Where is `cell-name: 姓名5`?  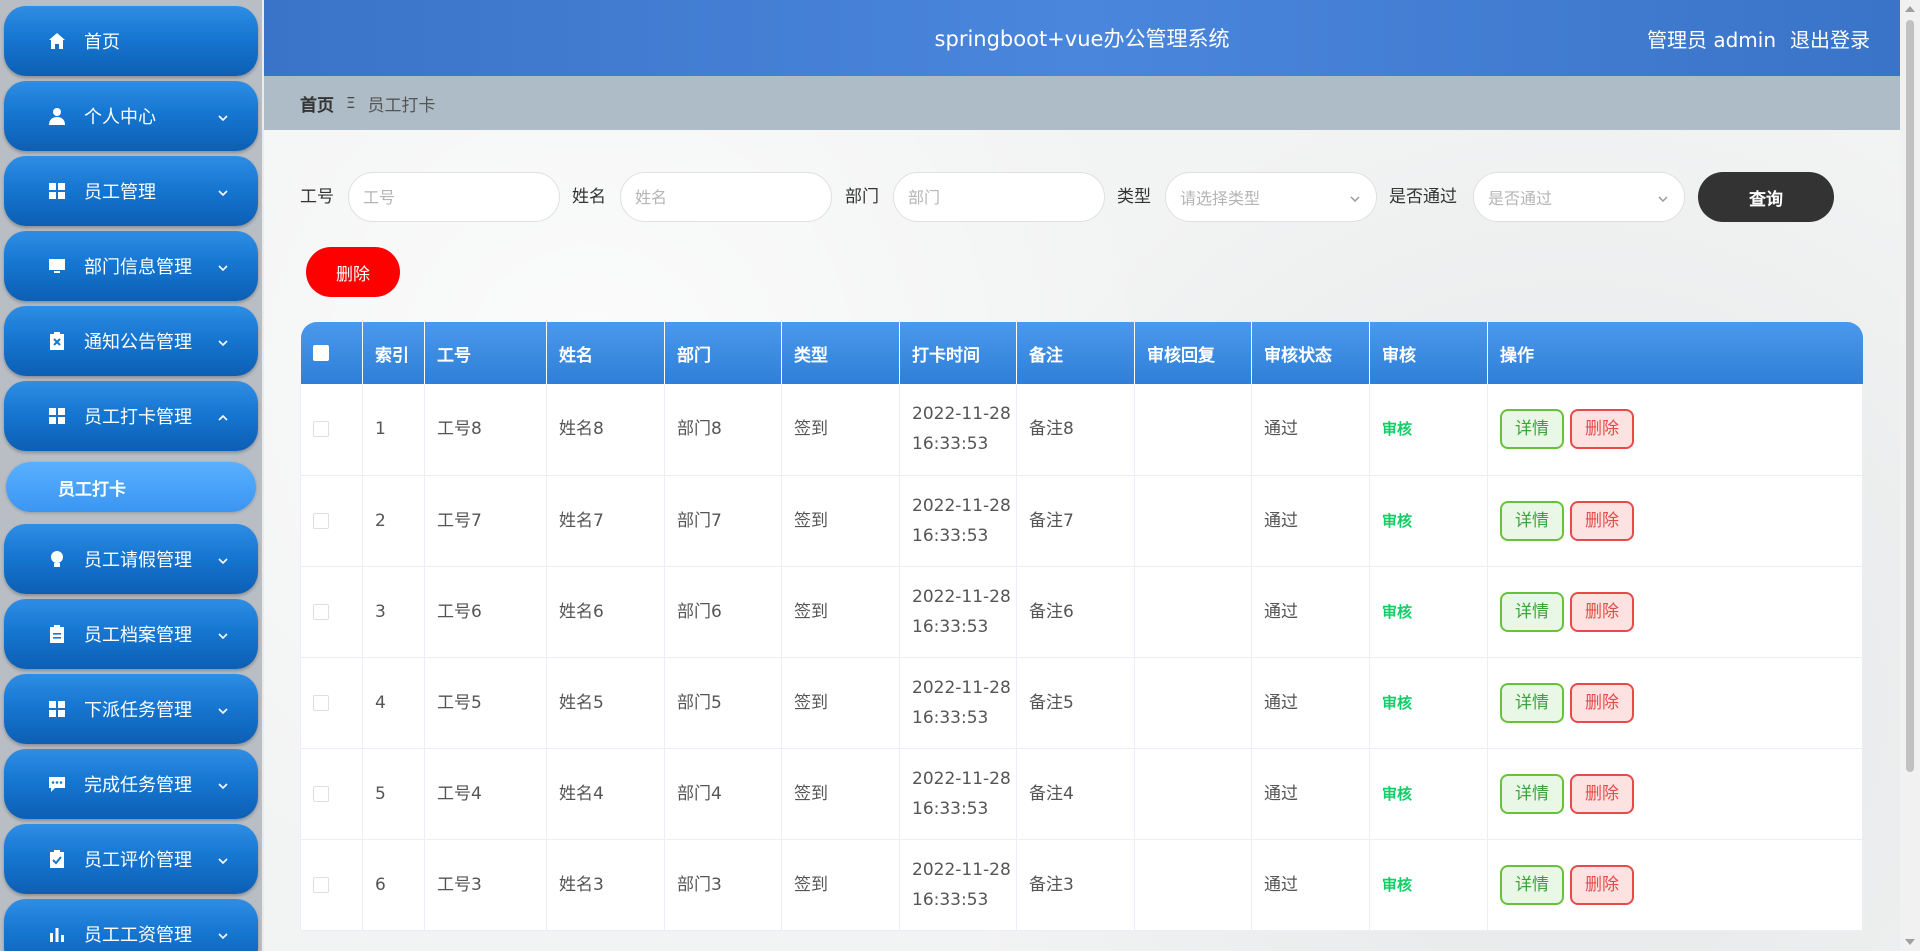 cell-name: 姓名5 is located at coordinates (605, 703).